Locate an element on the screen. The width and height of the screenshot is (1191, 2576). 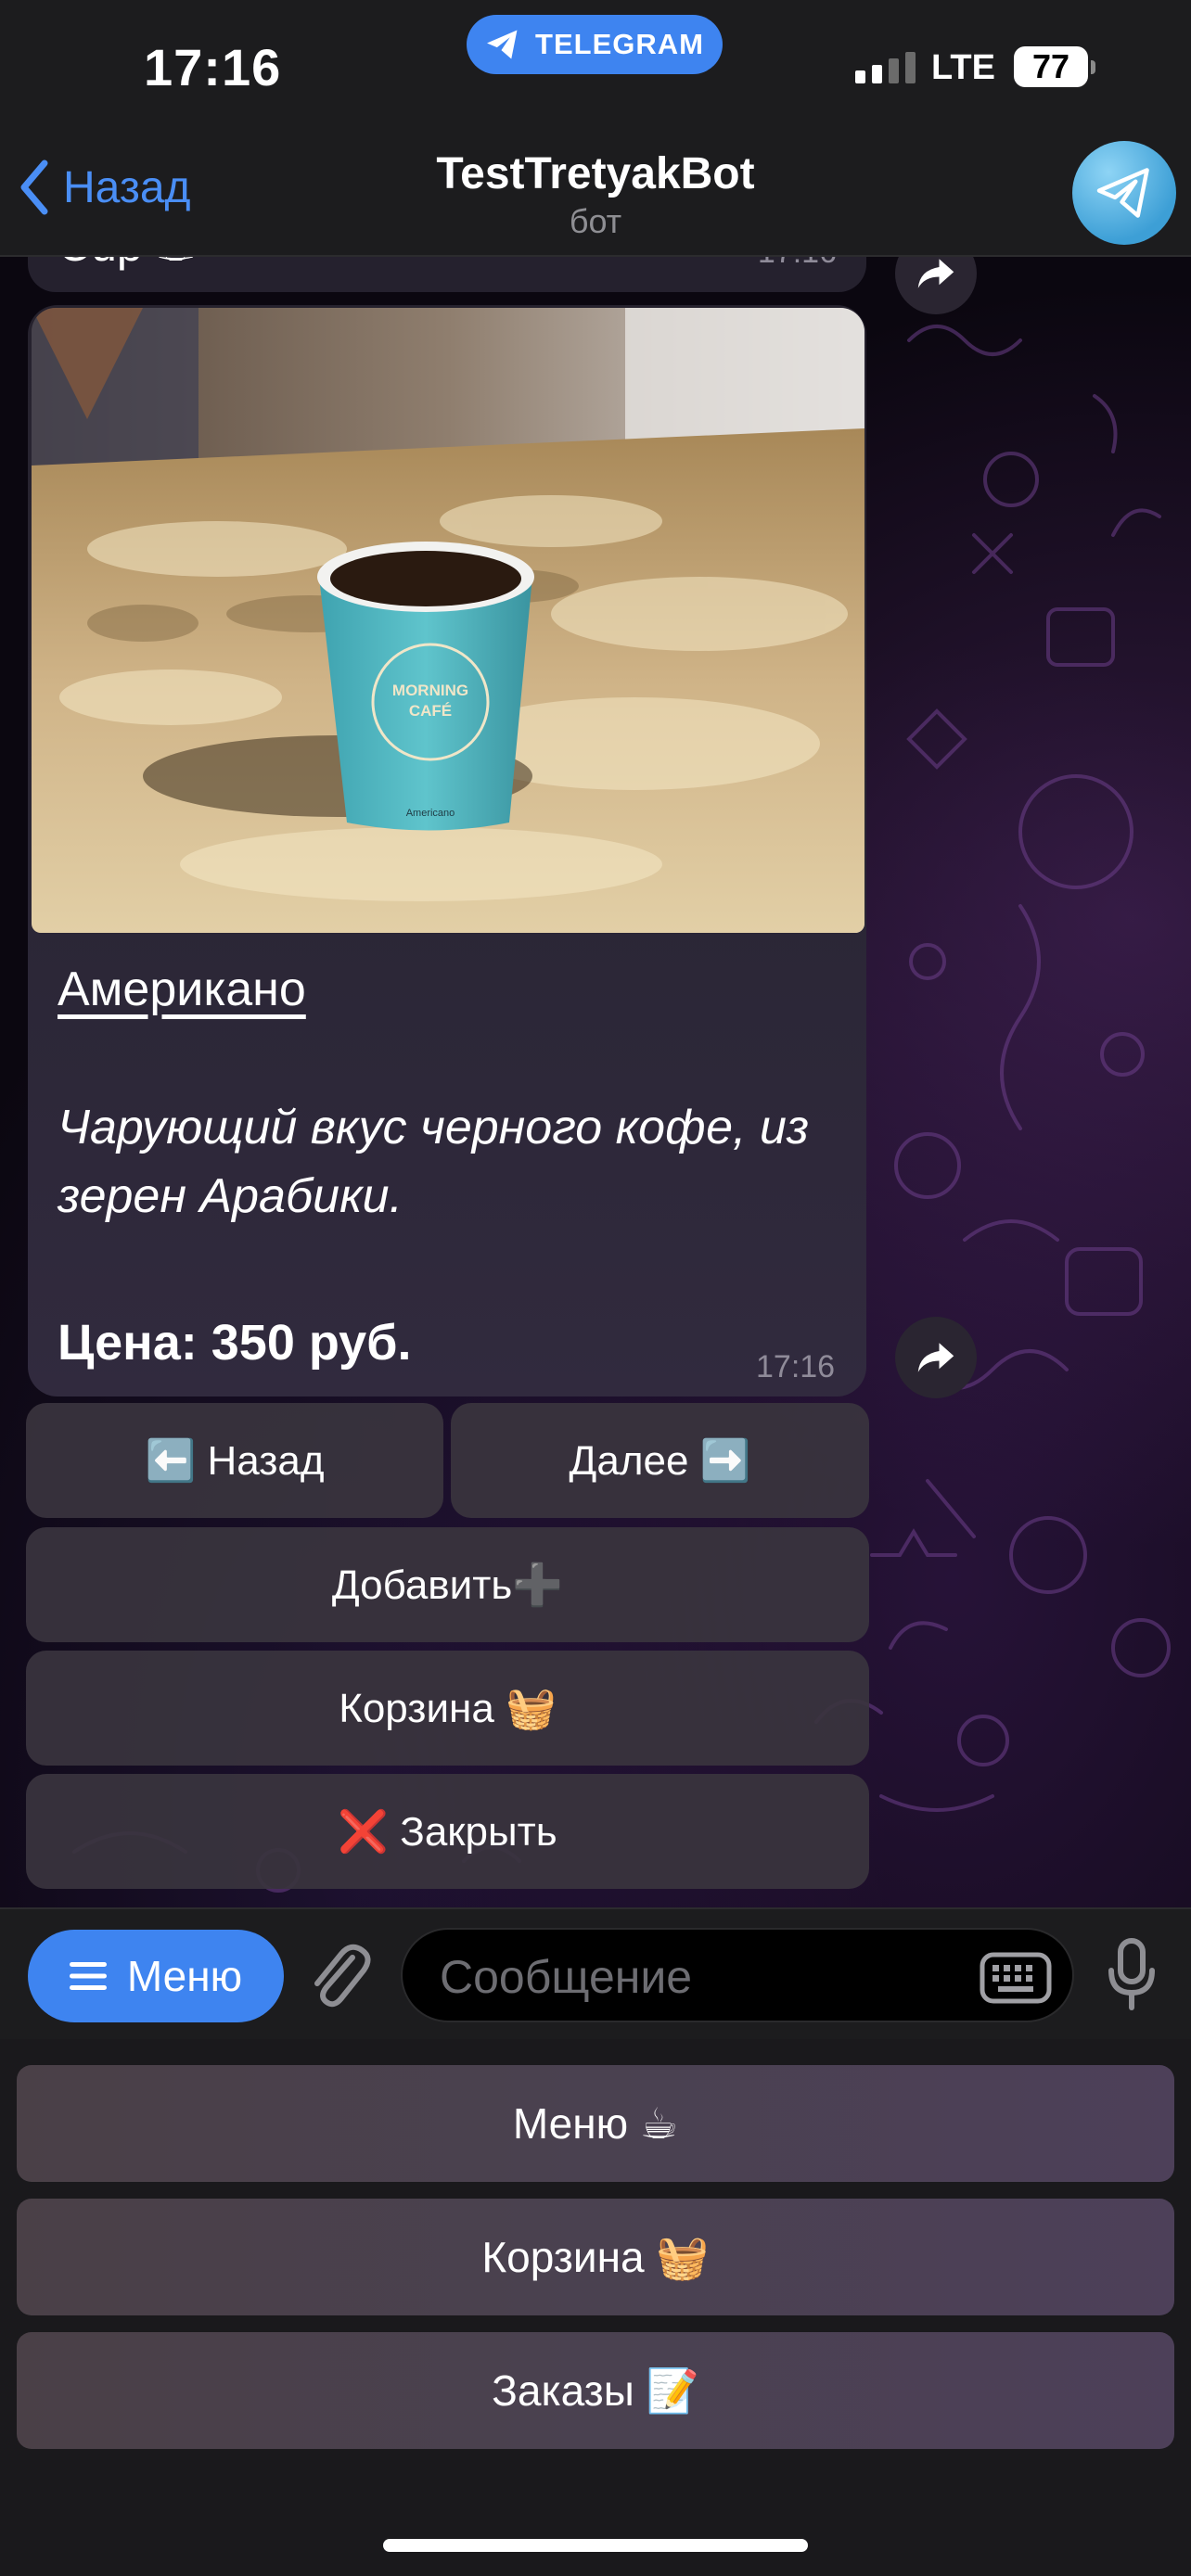
keyboard-icon is located at coordinates (1016, 1978).